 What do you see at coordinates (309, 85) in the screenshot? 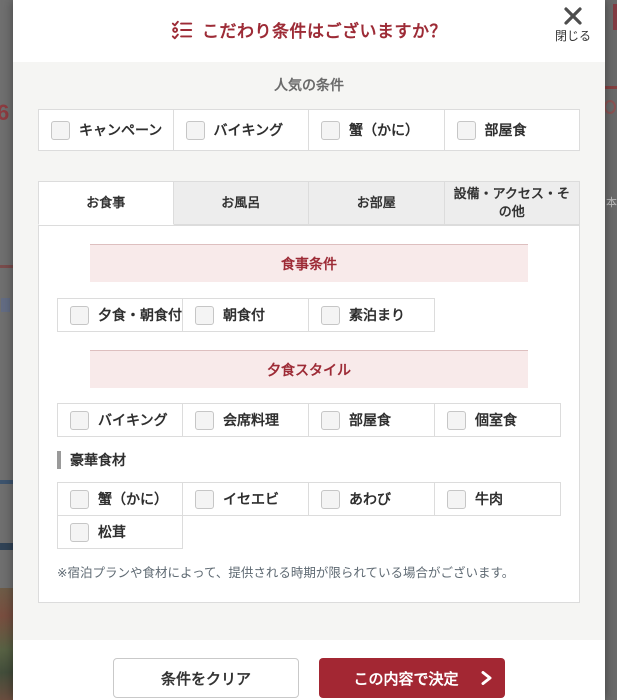
I see `popular-conditions-heading: 人気の条件` at bounding box center [309, 85].